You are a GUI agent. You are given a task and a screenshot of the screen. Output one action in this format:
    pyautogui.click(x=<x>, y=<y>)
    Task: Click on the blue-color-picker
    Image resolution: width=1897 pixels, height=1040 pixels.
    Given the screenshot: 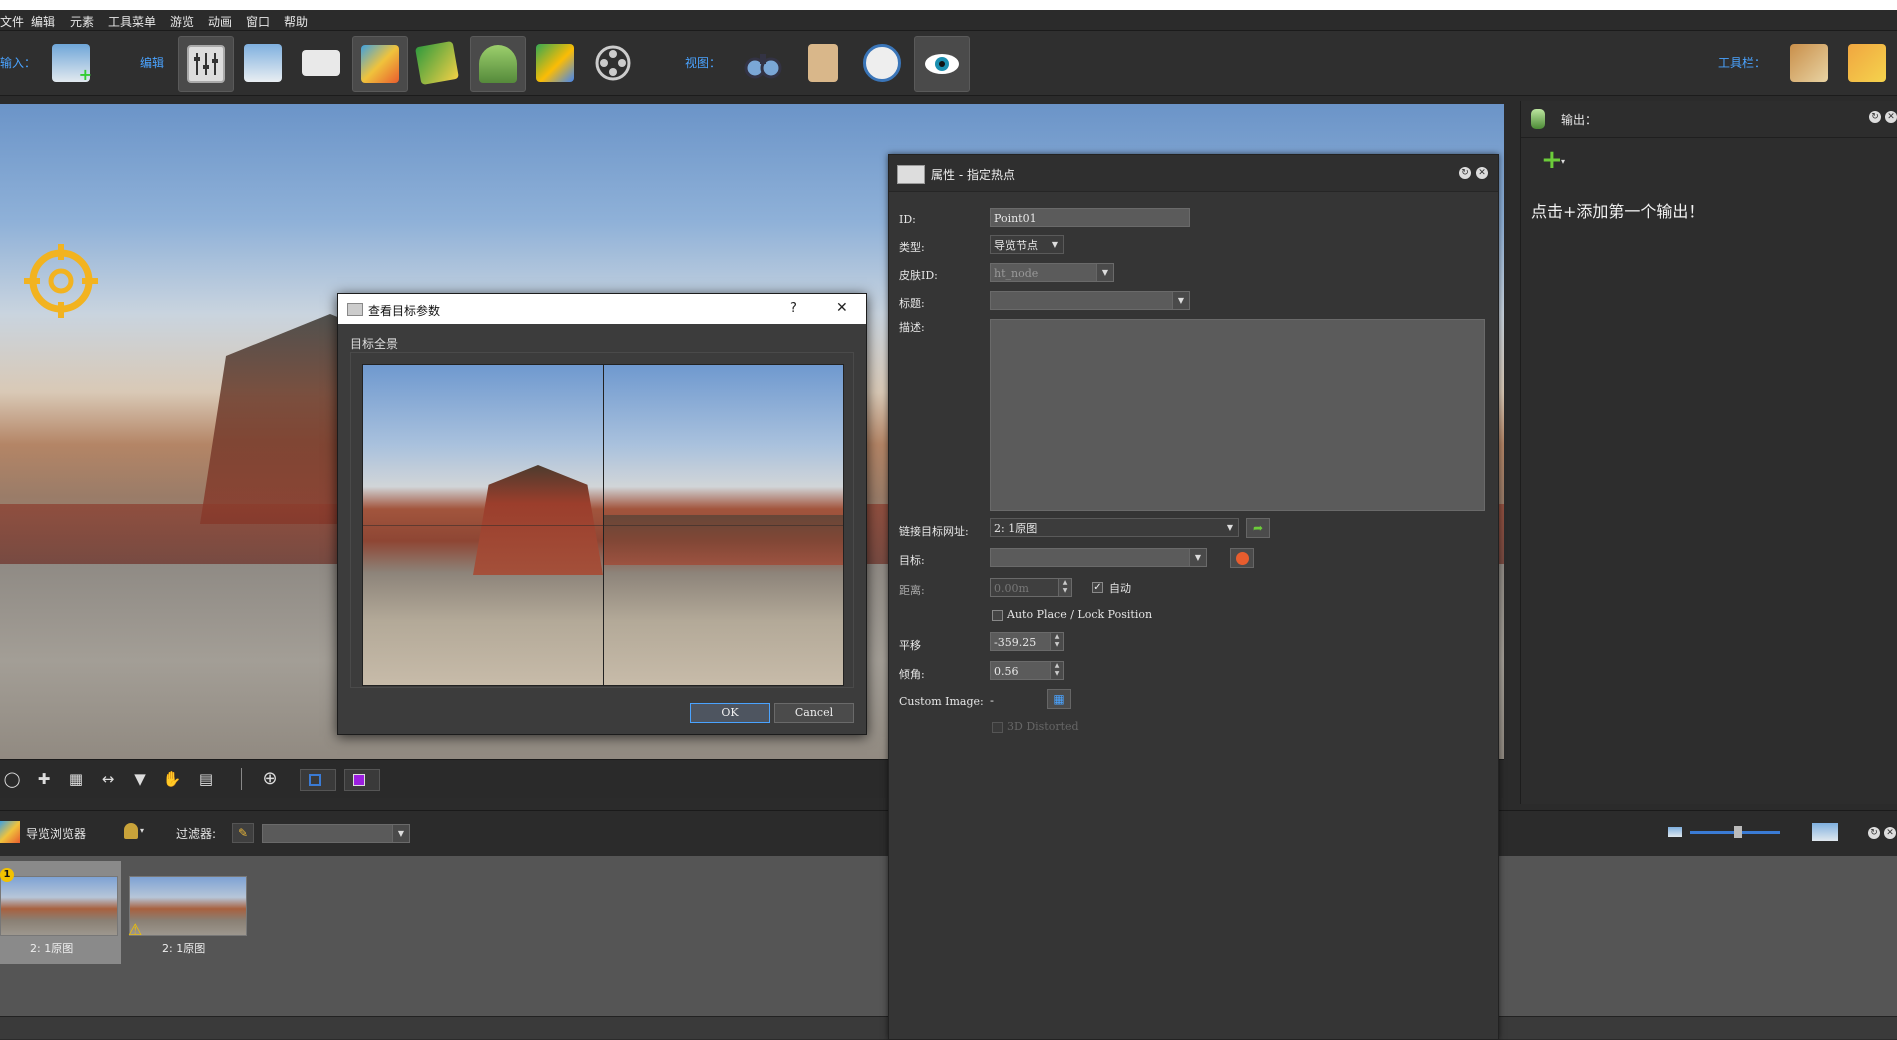 What is the action you would take?
    pyautogui.click(x=318, y=780)
    